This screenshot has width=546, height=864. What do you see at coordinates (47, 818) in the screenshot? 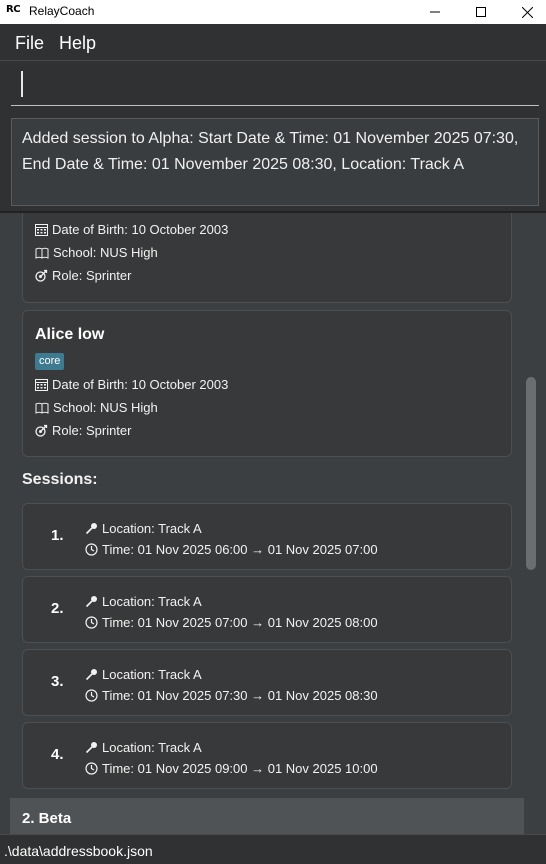
I see `group-label: 2. Beta` at bounding box center [47, 818].